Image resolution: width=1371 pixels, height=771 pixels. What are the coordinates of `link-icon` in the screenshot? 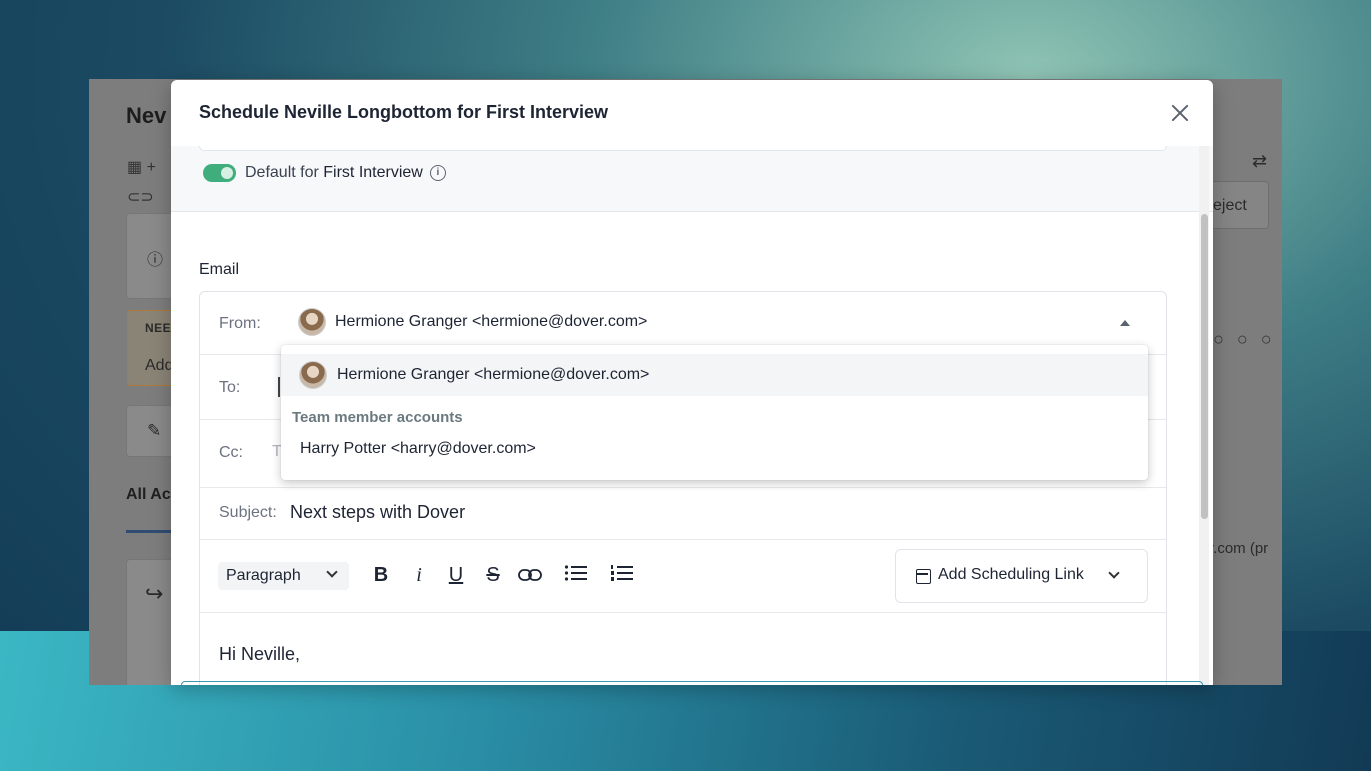 It's located at (530, 576).